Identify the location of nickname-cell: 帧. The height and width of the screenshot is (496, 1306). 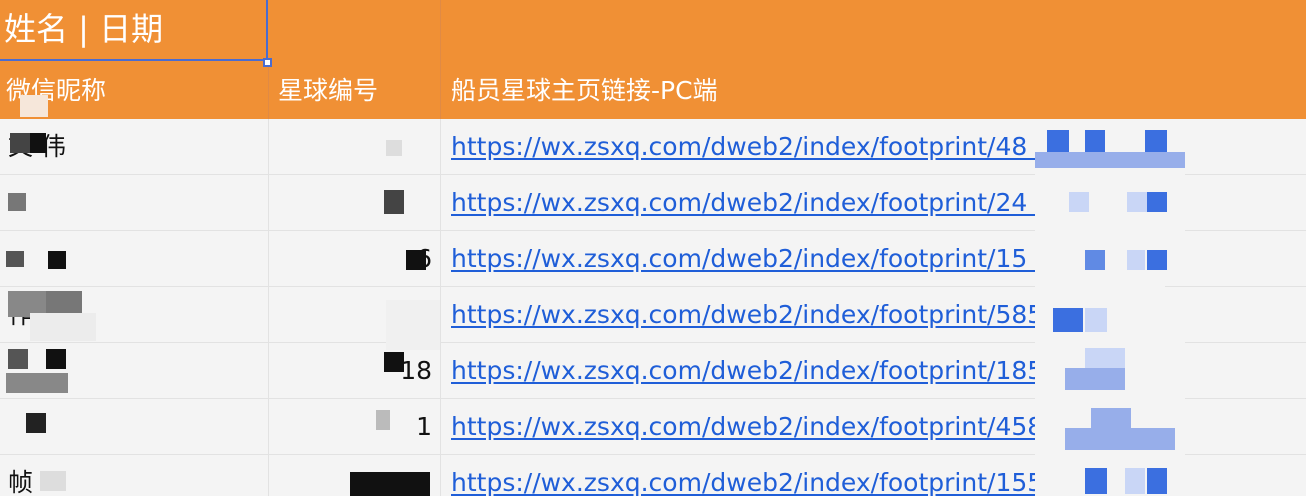
(134, 475).